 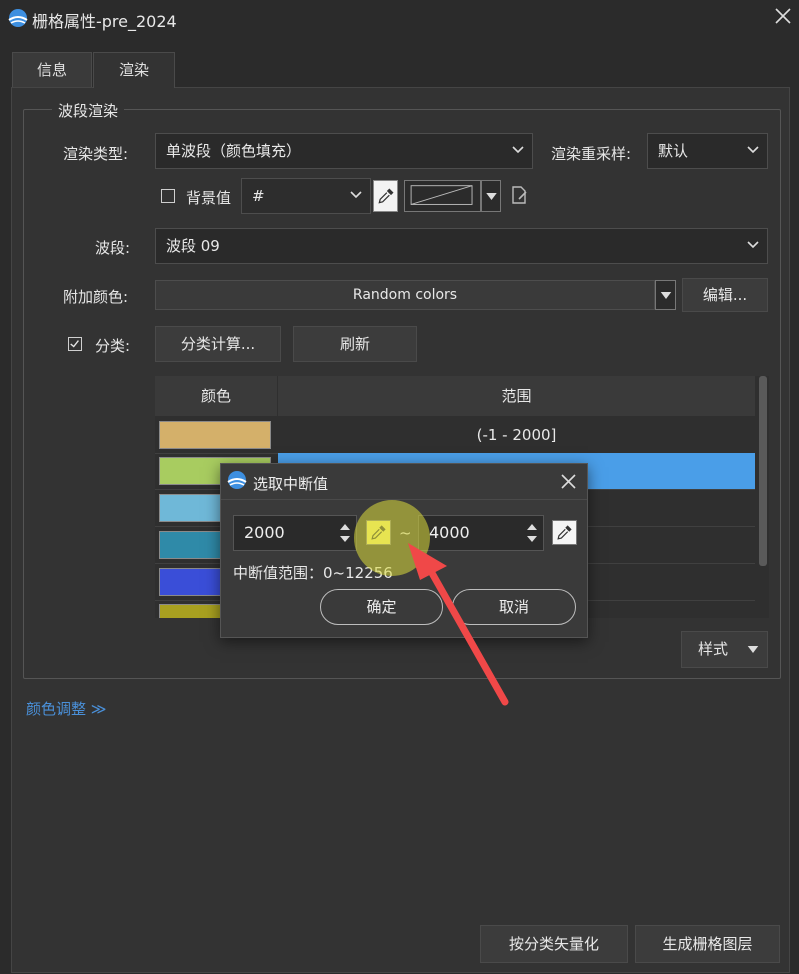 I want to click on dialog-title: 选取中断值, so click(x=291, y=484).